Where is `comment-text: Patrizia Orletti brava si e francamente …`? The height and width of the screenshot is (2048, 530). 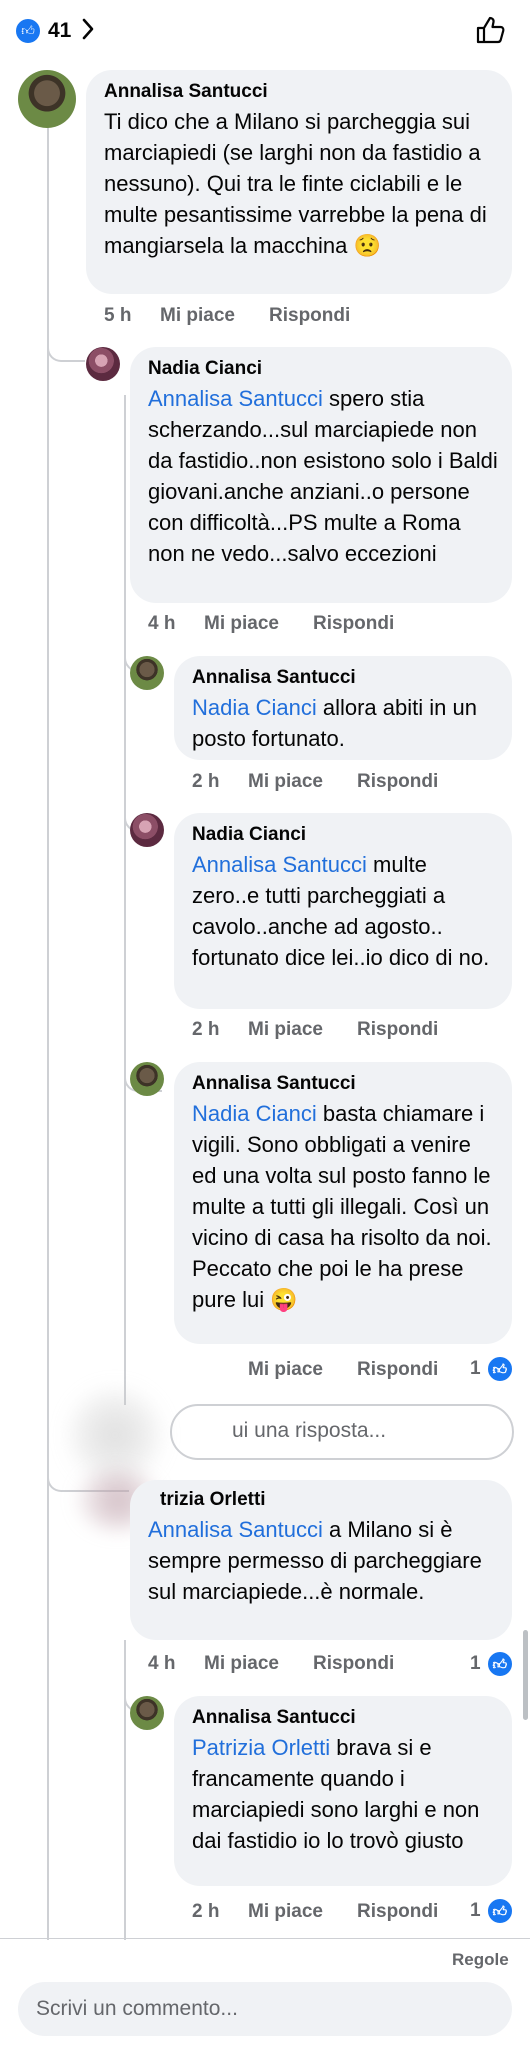 comment-text: Patrizia Orletti brava si e francamente … is located at coordinates (336, 1794).